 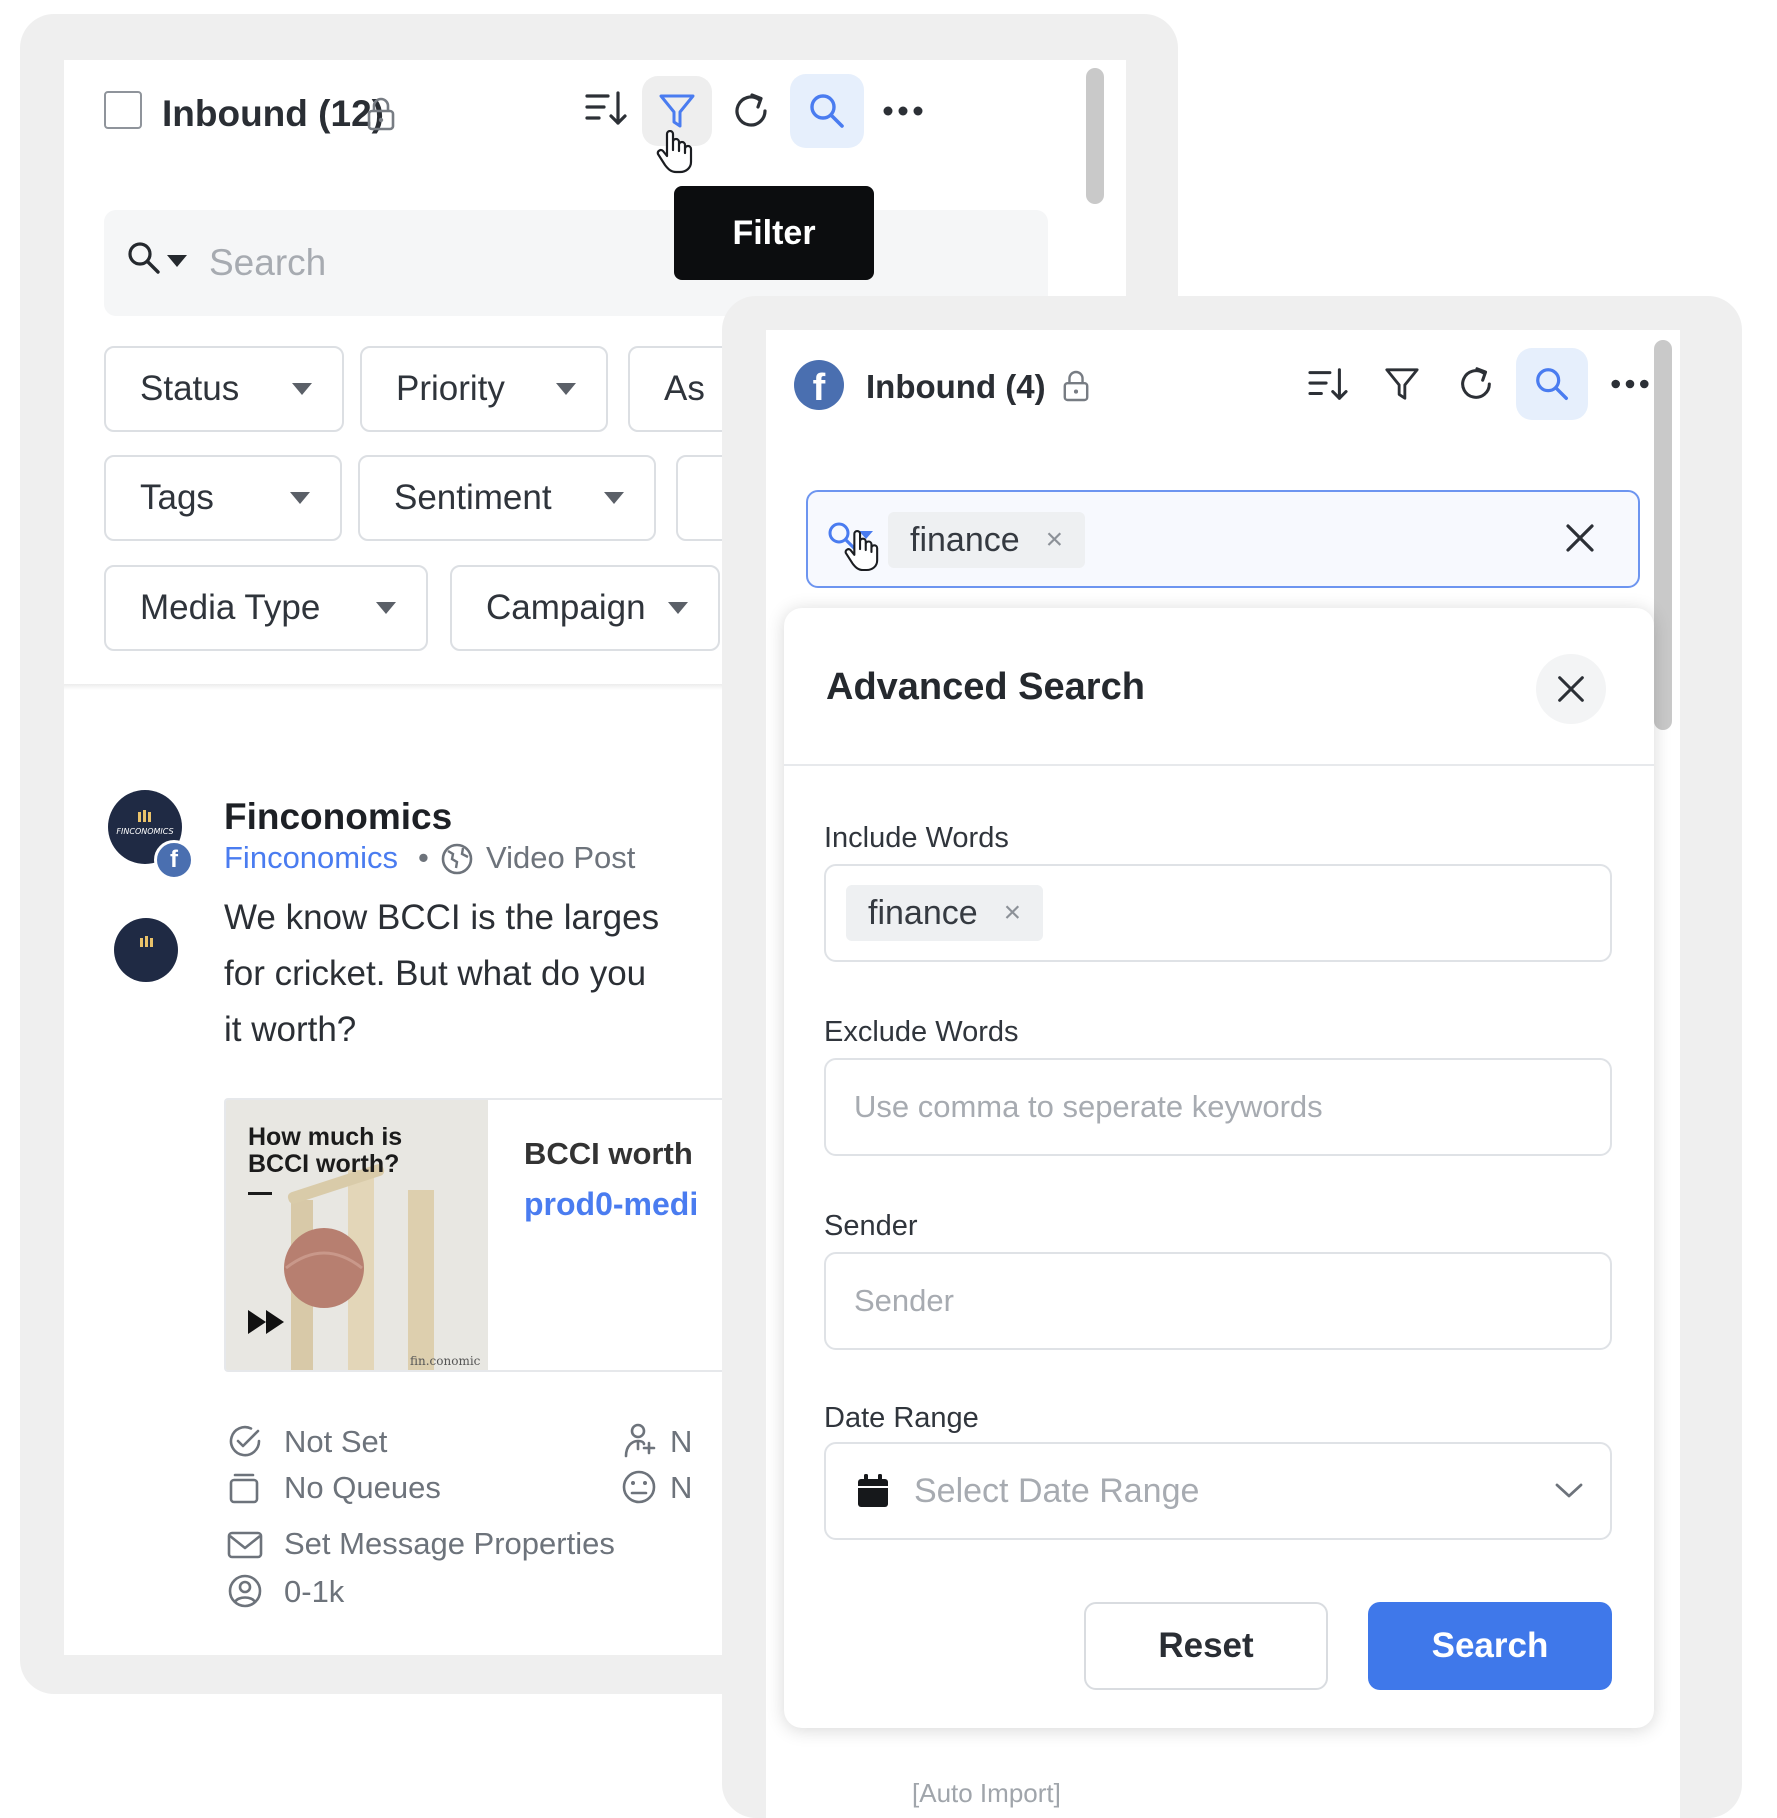 I want to click on exclude-words-placeholder: Use comma to seperate keywords, so click(x=1088, y=1106).